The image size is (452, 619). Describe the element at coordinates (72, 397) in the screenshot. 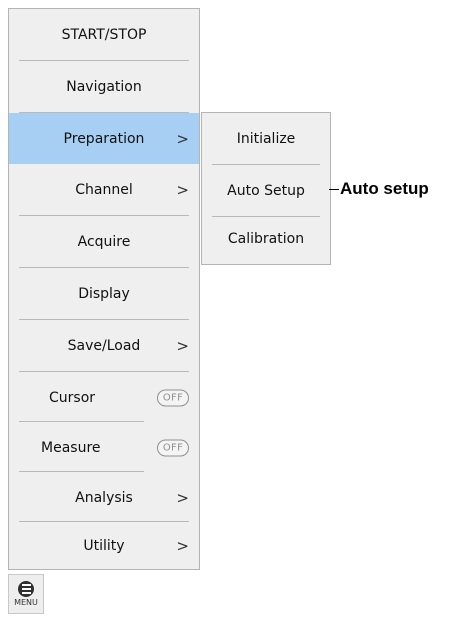

I see `menu-item-label: Cursor` at that location.